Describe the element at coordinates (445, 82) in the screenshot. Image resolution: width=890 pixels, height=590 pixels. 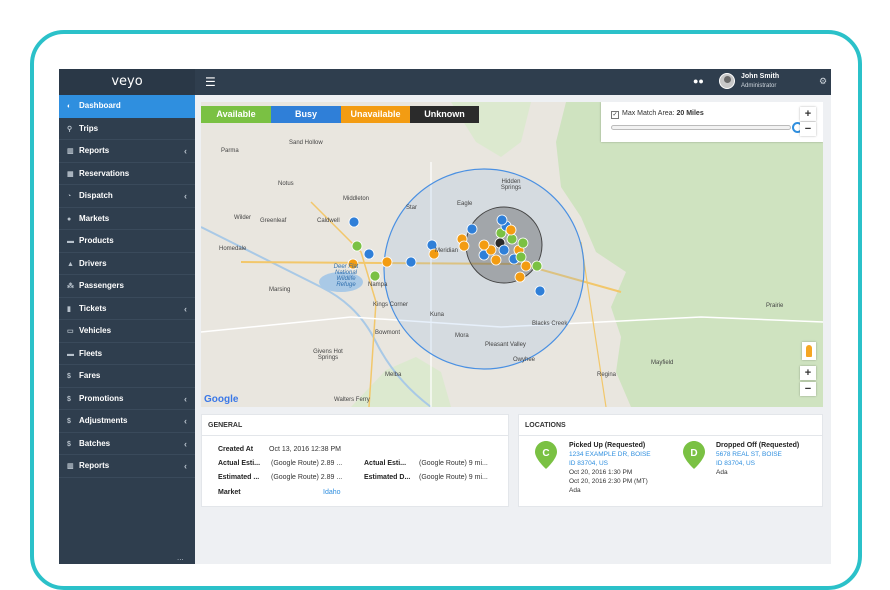
I see `top-bar: veyo ☰ ●● John Smith Administrator ⚙` at that location.